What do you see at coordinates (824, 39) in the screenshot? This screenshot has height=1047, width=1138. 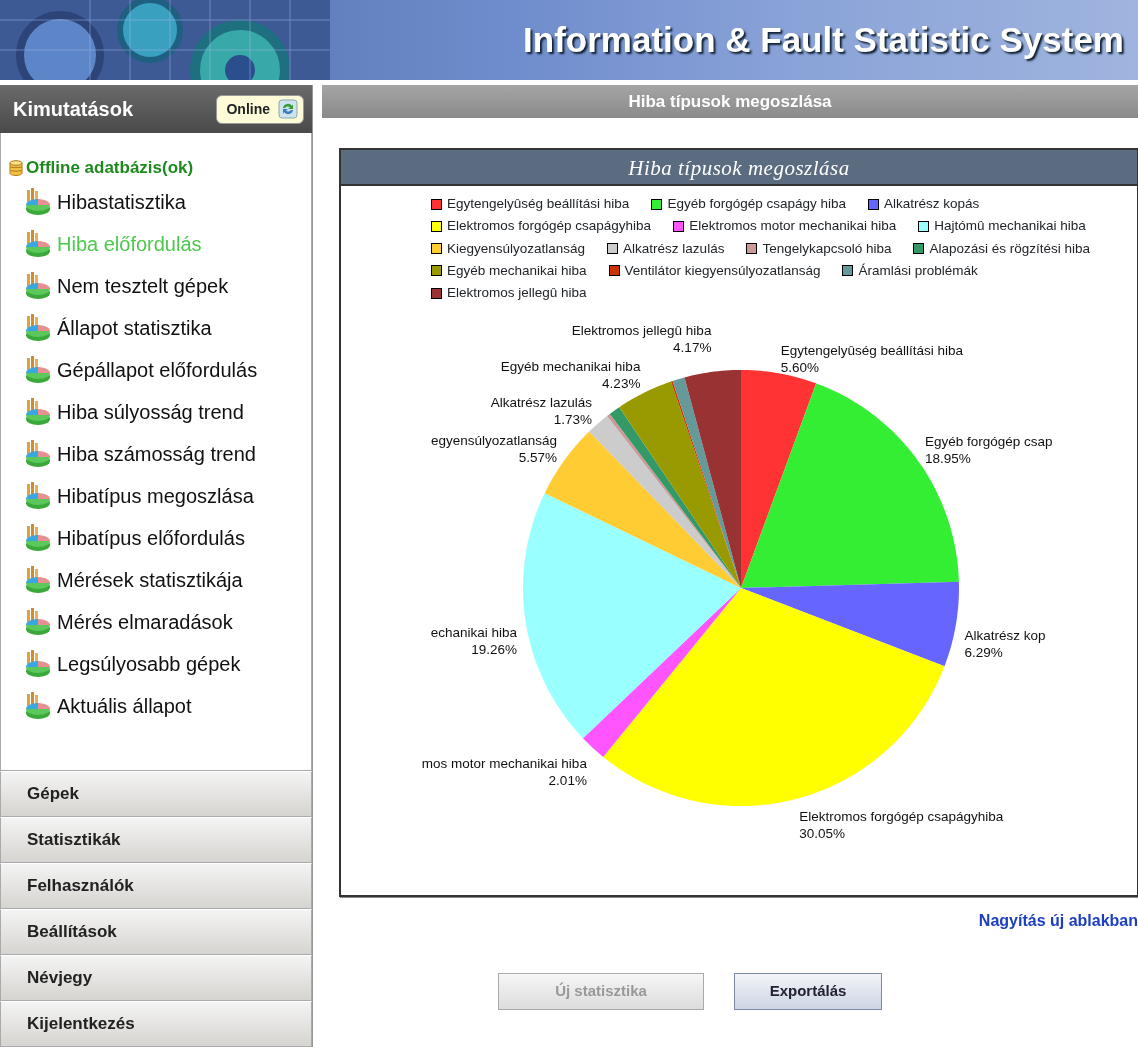 I see `app-title: Information & Fault Statistic System` at bounding box center [824, 39].